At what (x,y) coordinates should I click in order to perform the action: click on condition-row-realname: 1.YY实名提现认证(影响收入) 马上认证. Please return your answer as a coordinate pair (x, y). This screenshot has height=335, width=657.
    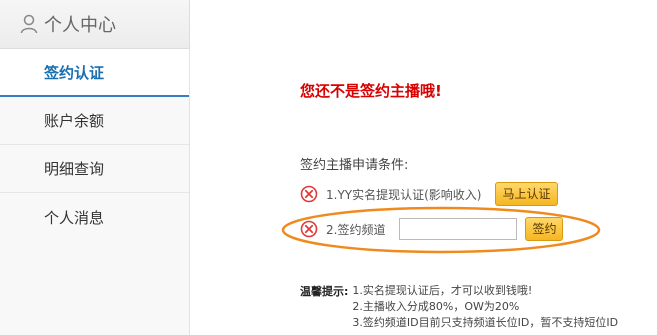
    Looking at the image, I should click on (429, 194).